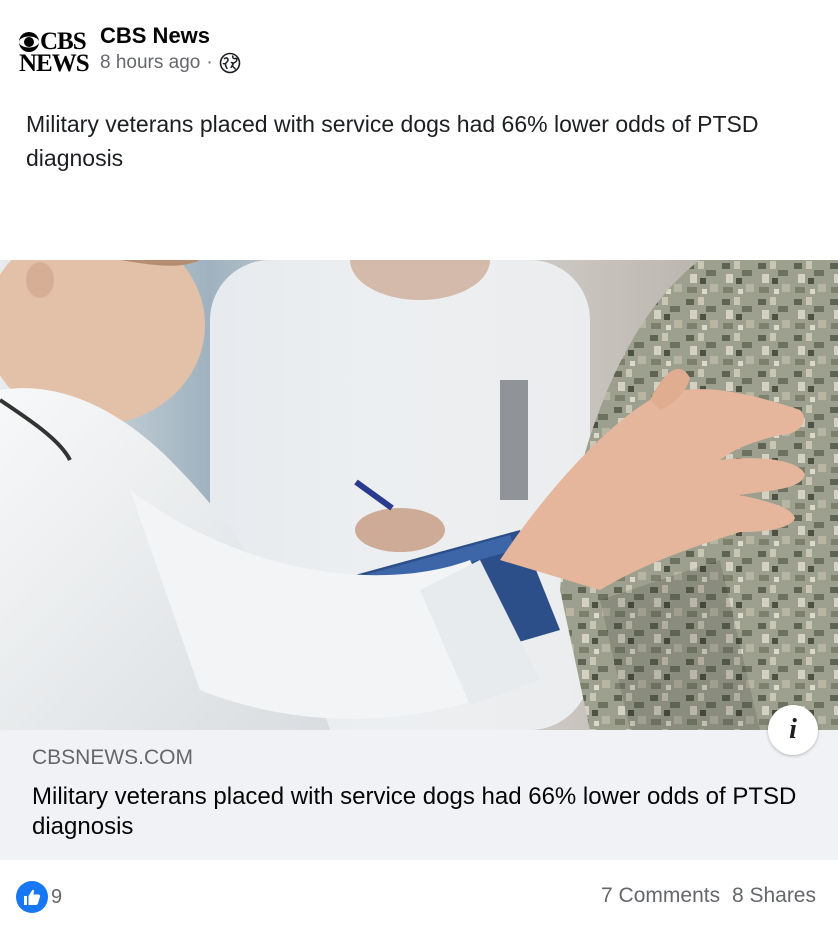 Image resolution: width=838 pixels, height=930 pixels. I want to click on engagement-stats: 7 Comments 8 Shares, so click(705, 896).